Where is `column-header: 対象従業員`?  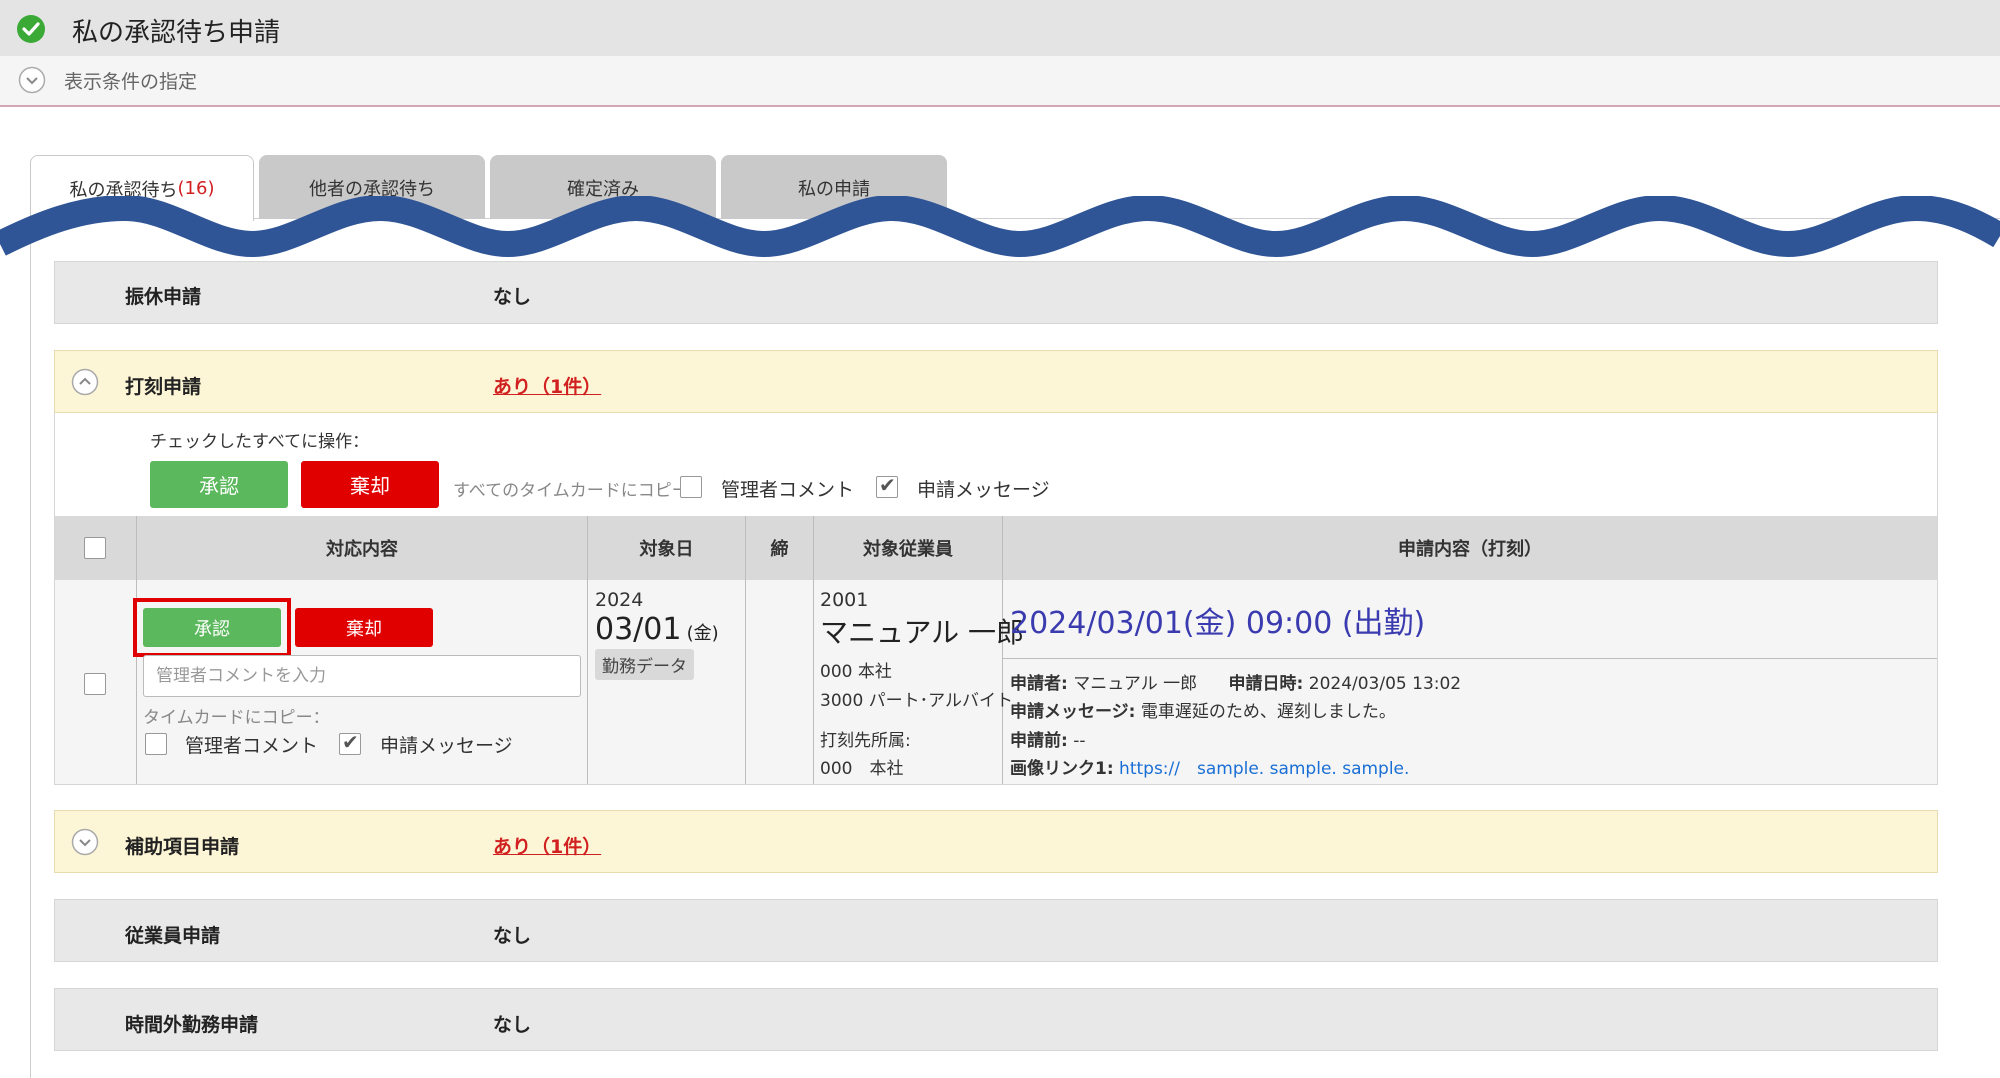
column-header: 対象従業員 is located at coordinates (908, 549).